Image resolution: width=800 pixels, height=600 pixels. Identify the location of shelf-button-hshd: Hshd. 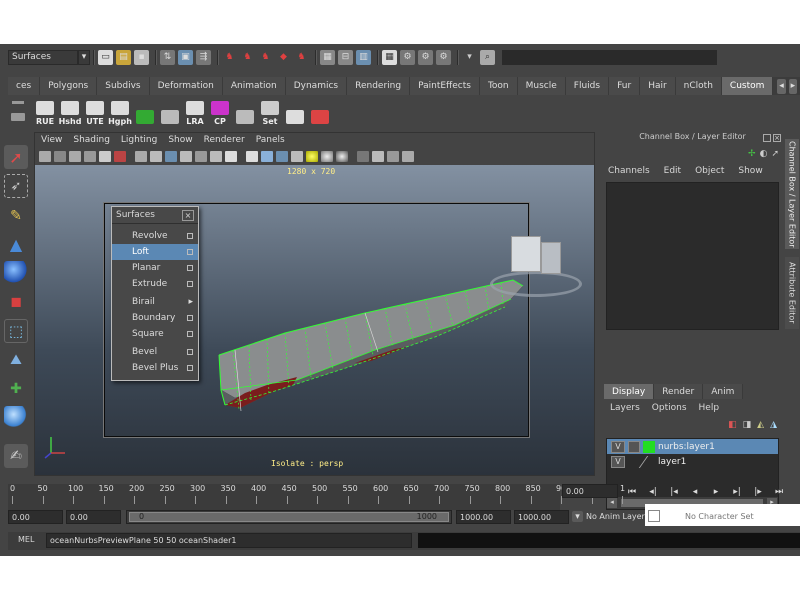
(70, 111).